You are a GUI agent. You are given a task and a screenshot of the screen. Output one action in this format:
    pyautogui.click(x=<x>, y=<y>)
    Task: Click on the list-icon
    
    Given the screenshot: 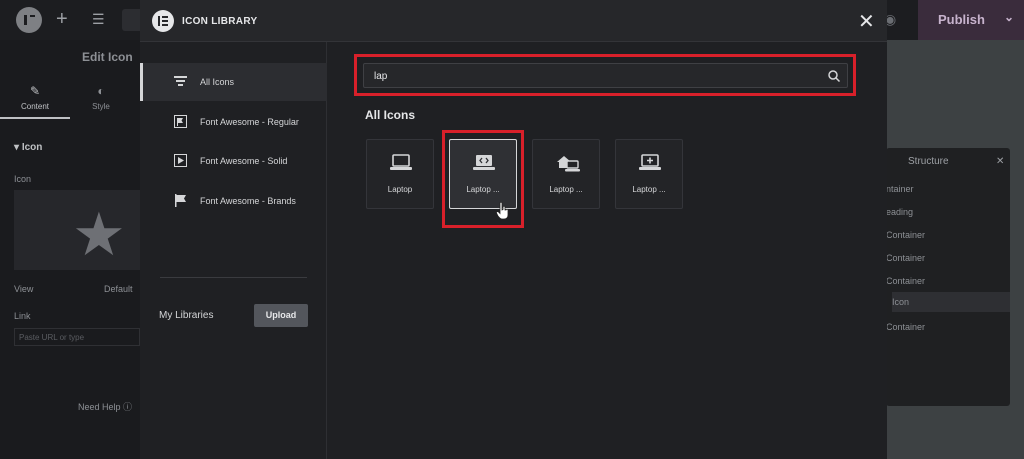 What is the action you would take?
    pyautogui.click(x=180, y=81)
    